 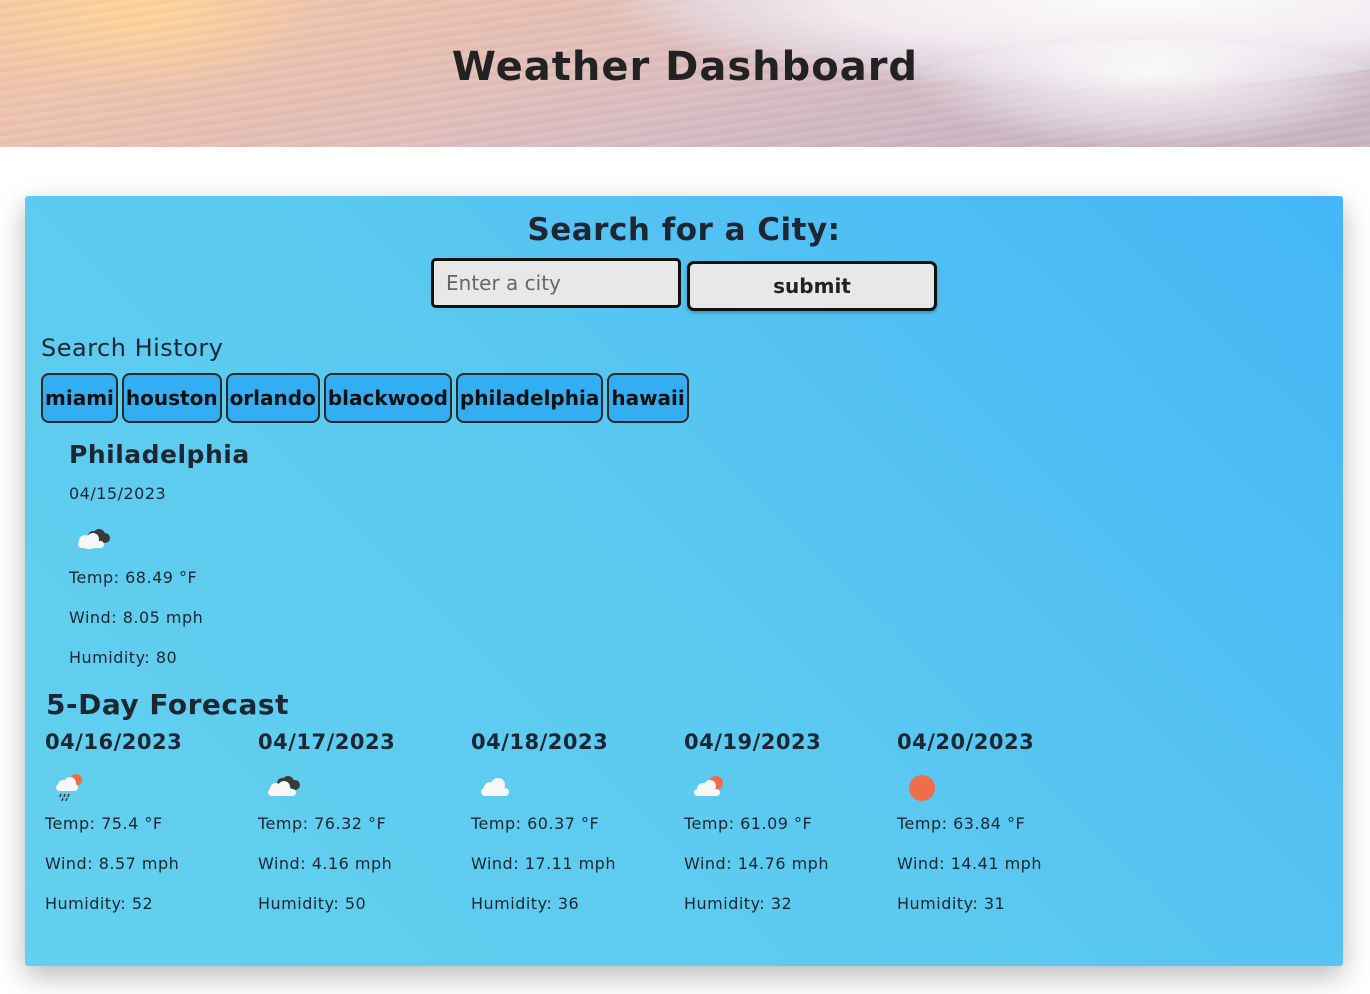 I want to click on sun-icon, so click(x=922, y=788).